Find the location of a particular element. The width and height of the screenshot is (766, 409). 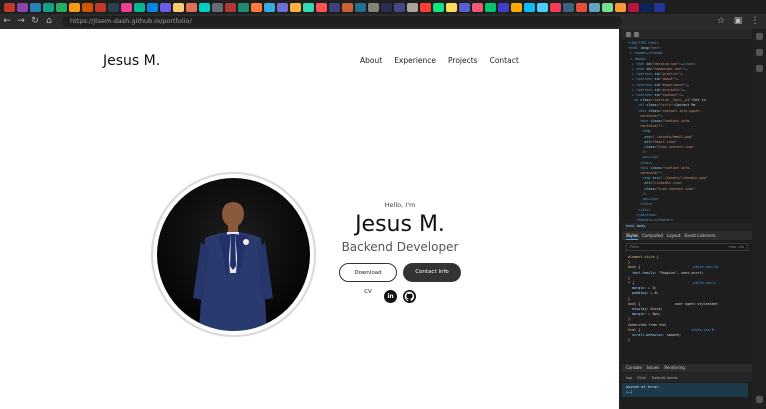

tab-event-listeners: Event Listeners is located at coordinates (700, 235).